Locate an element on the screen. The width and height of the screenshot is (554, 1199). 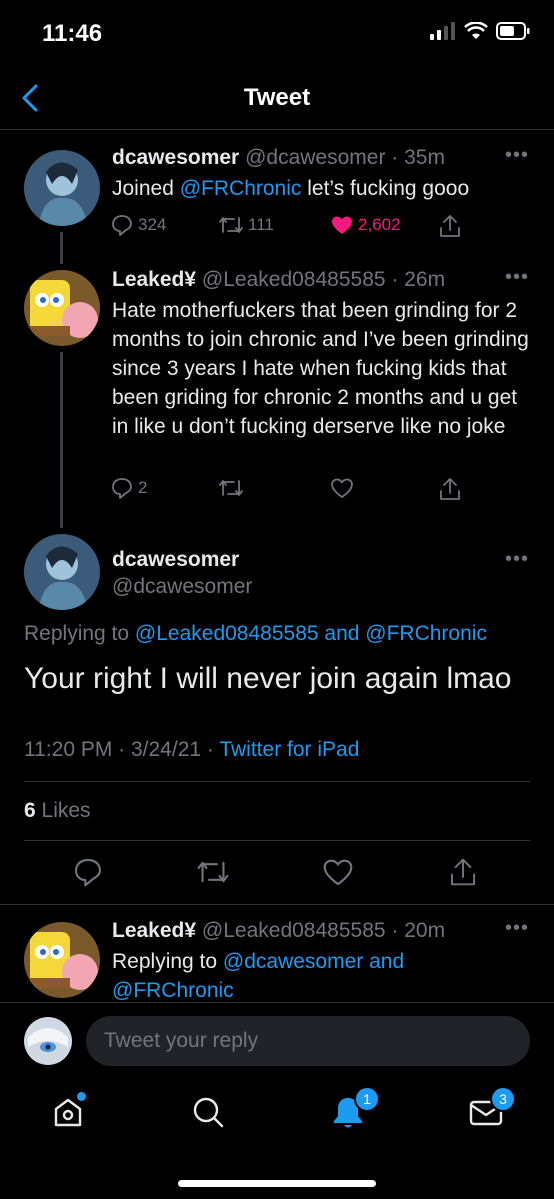
tweet-text: Joined @FRChronic let’s fucking gooo is located at coordinates (291, 188).